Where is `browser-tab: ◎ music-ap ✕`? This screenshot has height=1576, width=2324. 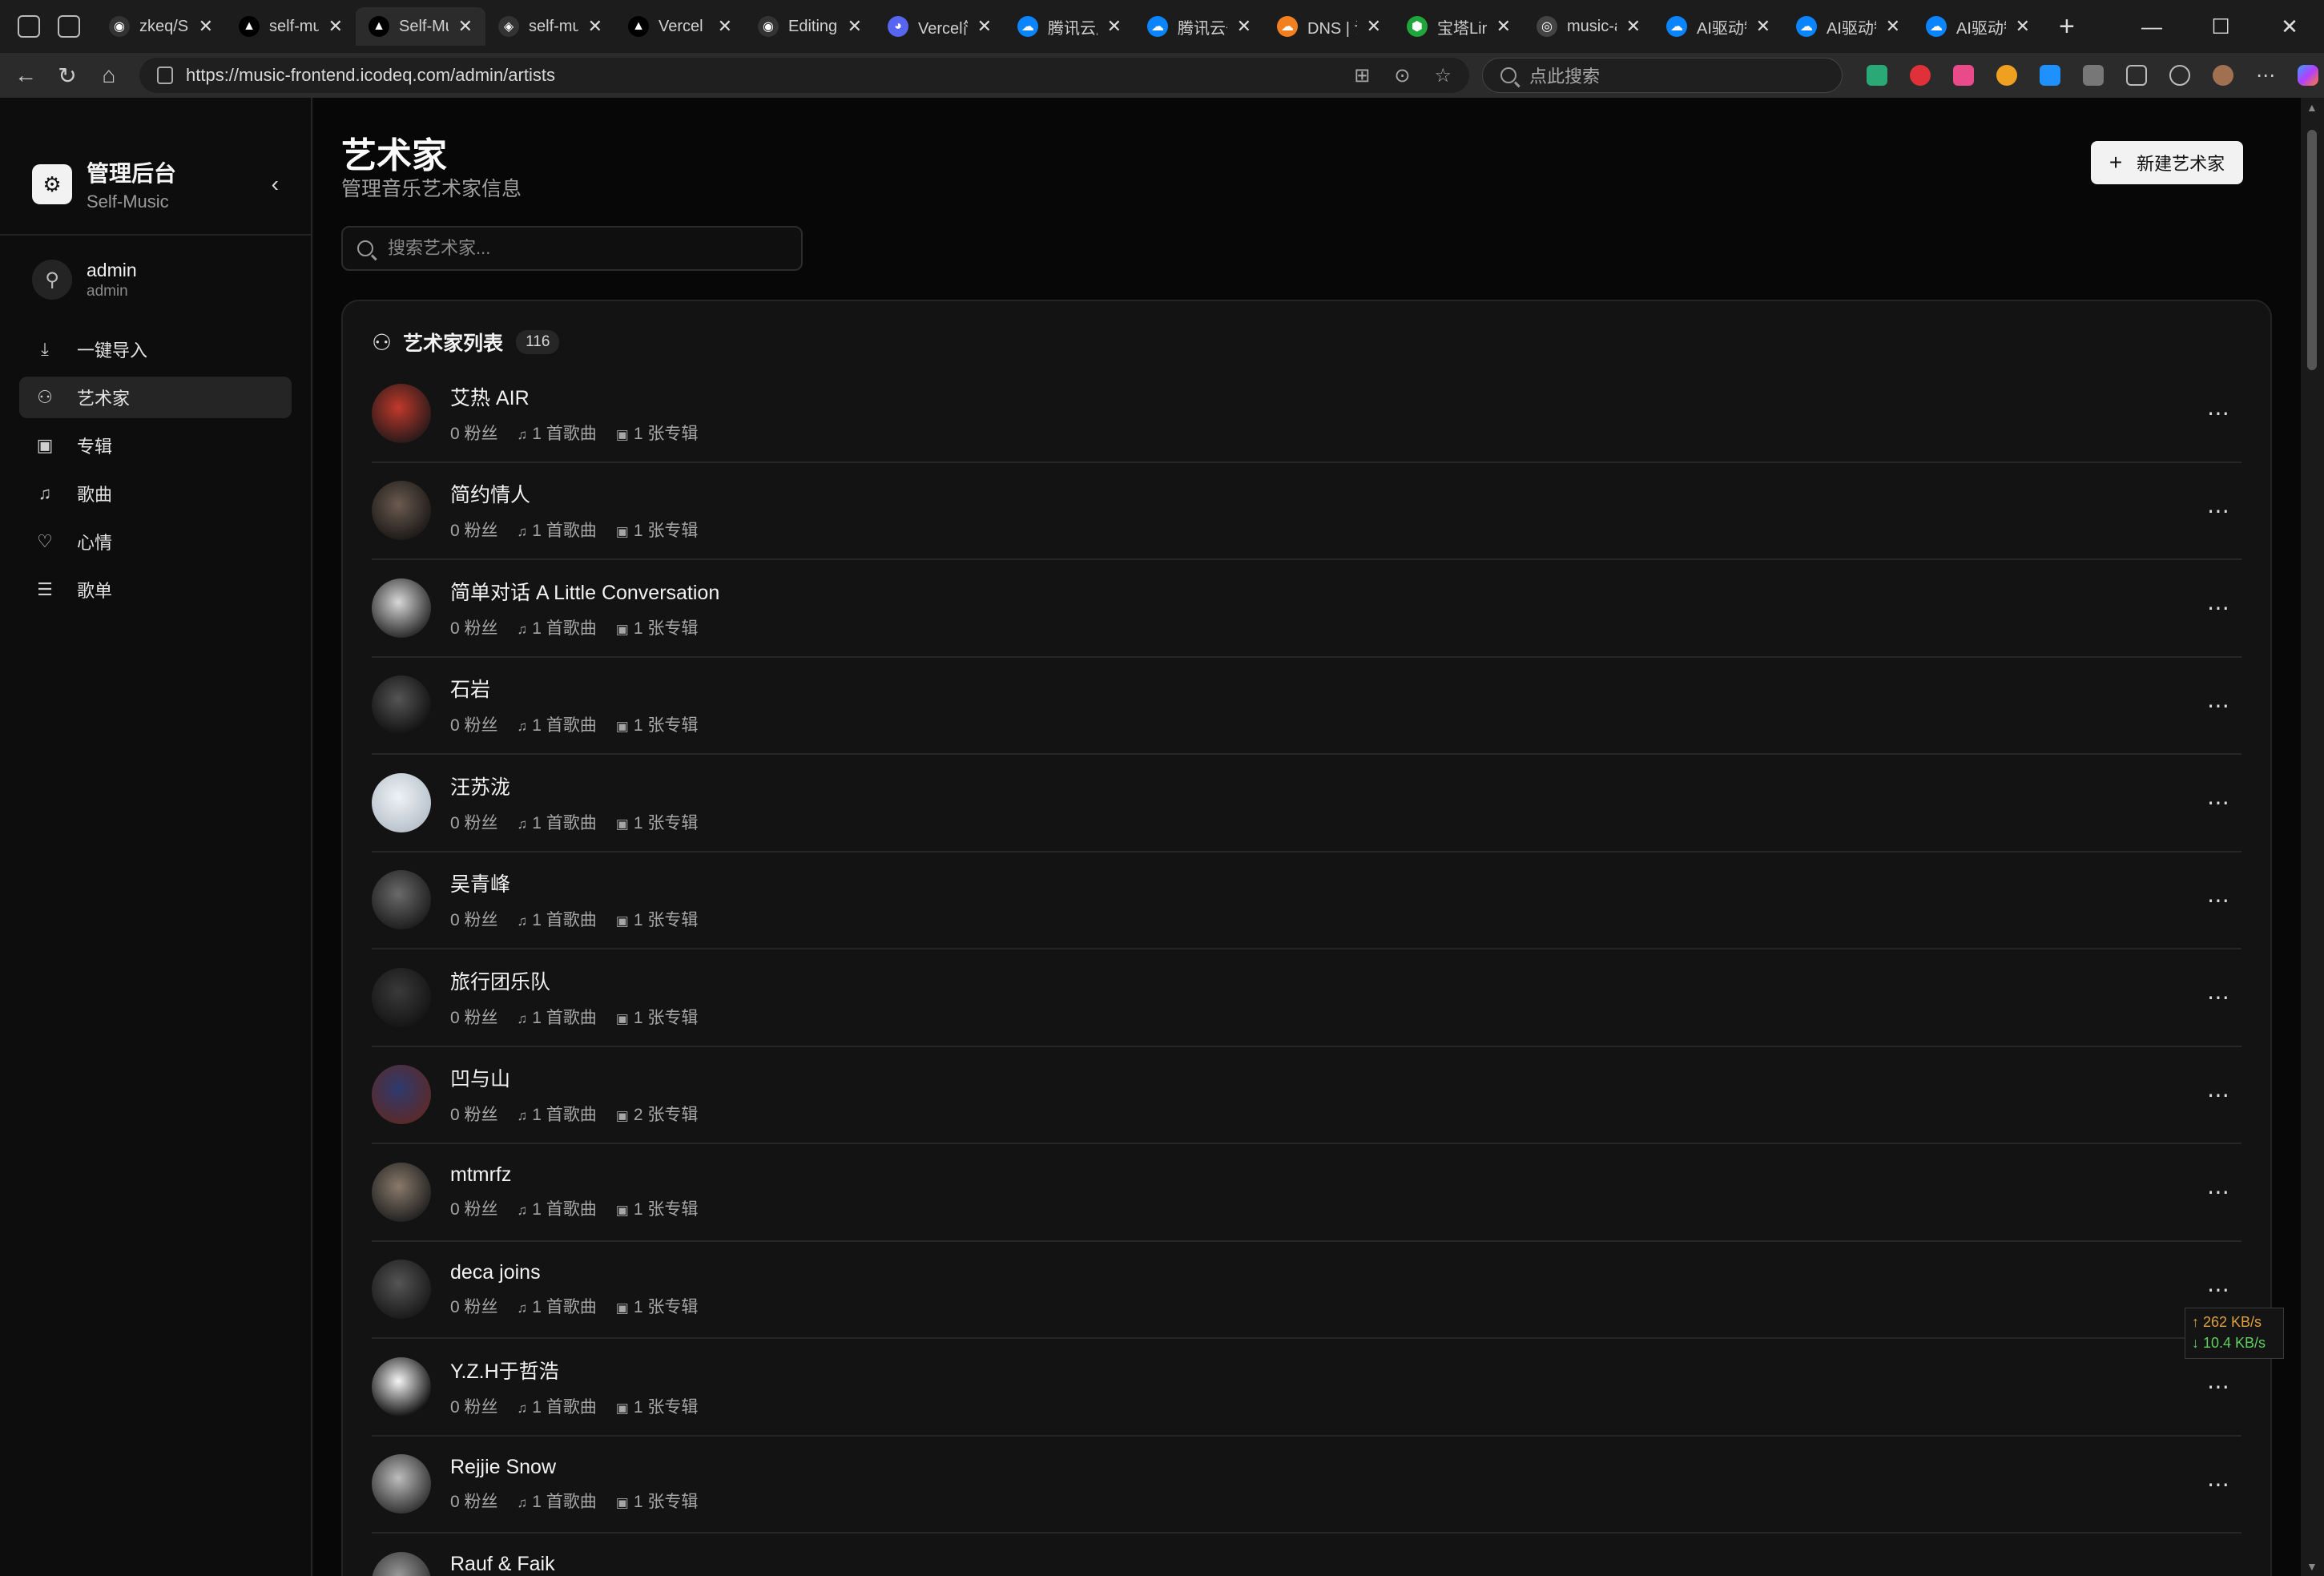
browser-tab: ◎ music-ap ✕ is located at coordinates (1588, 26).